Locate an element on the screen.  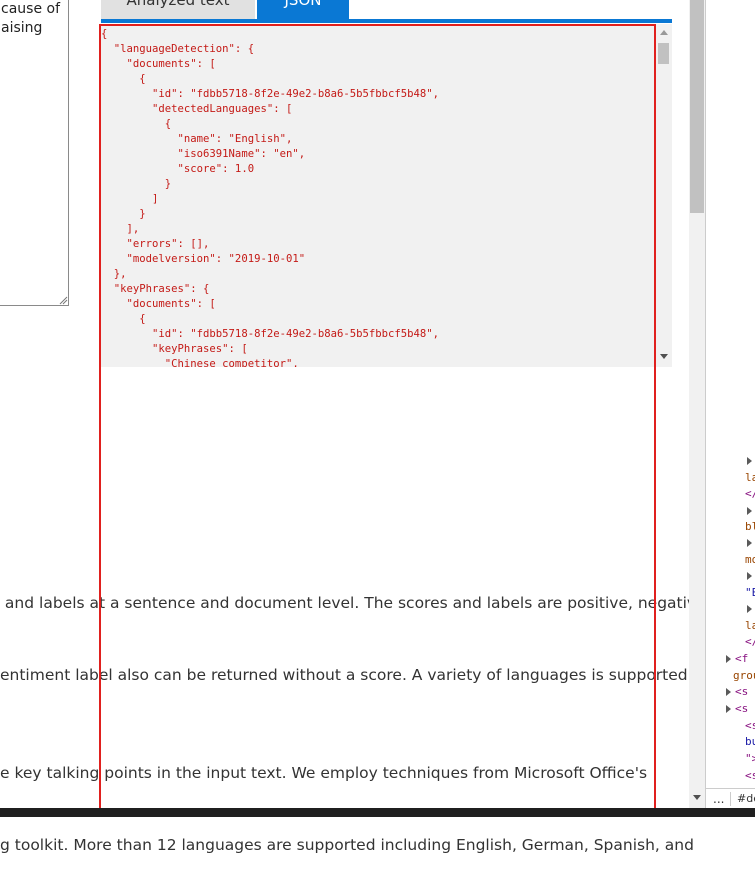
scroll-down-arrow-icon is located at coordinates (664, 356).